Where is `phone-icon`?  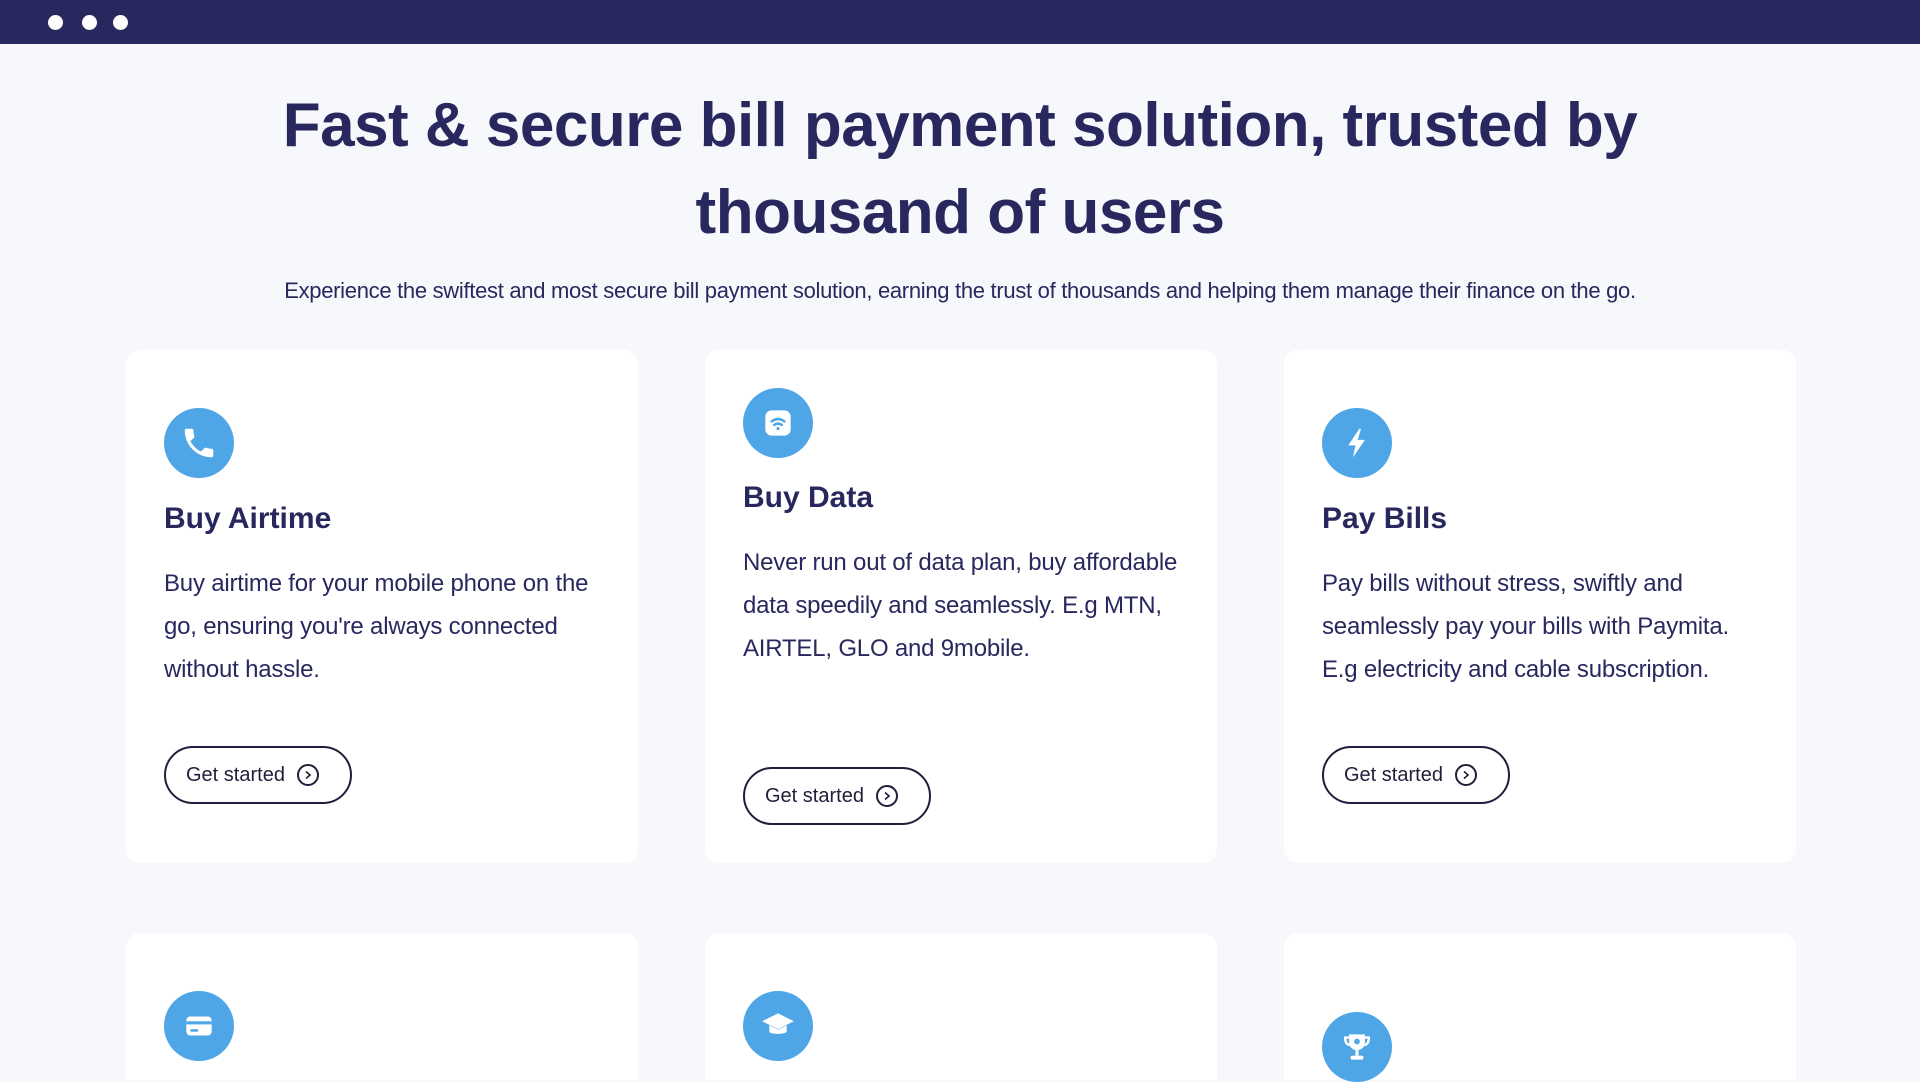
phone-icon is located at coordinates (199, 443).